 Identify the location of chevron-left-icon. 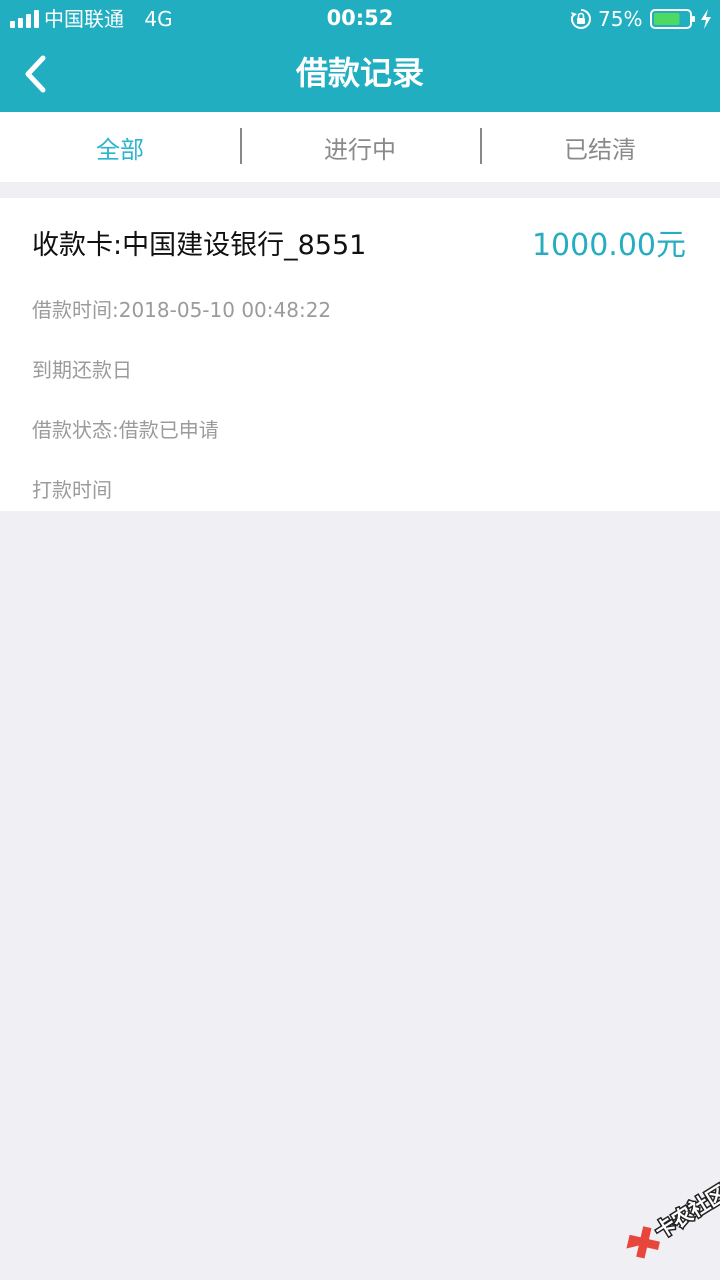
(35, 74).